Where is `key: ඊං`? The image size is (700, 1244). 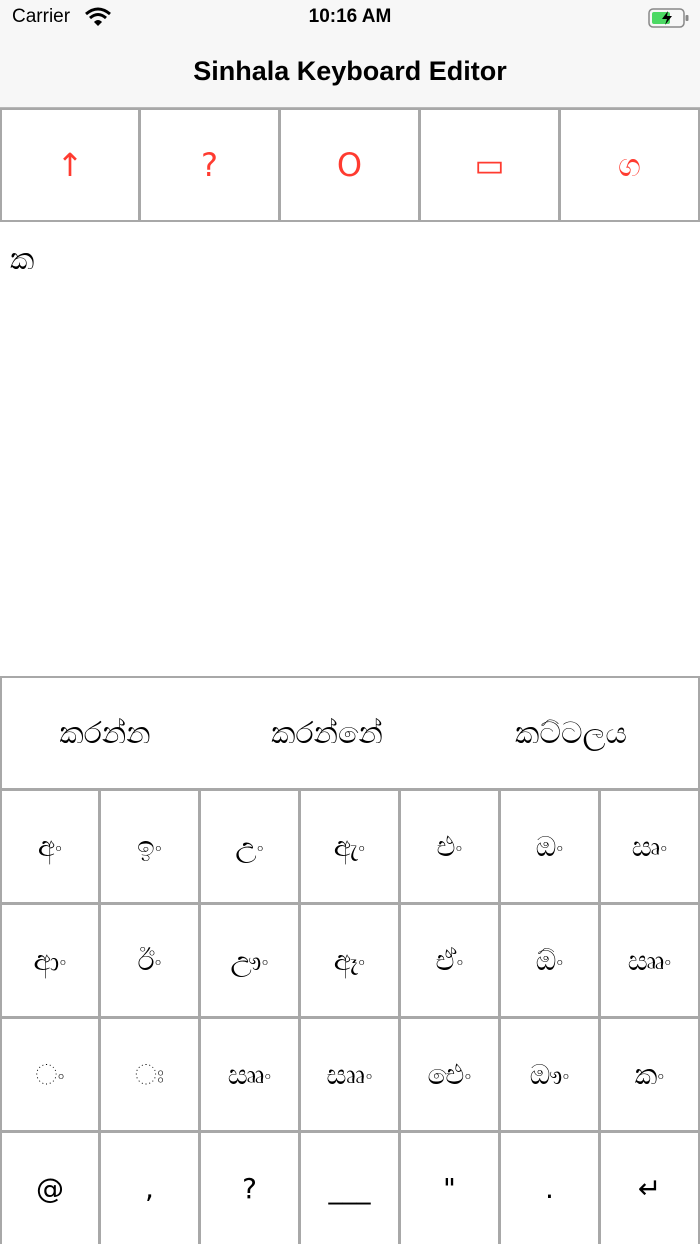 key: ඊං is located at coordinates (149, 960).